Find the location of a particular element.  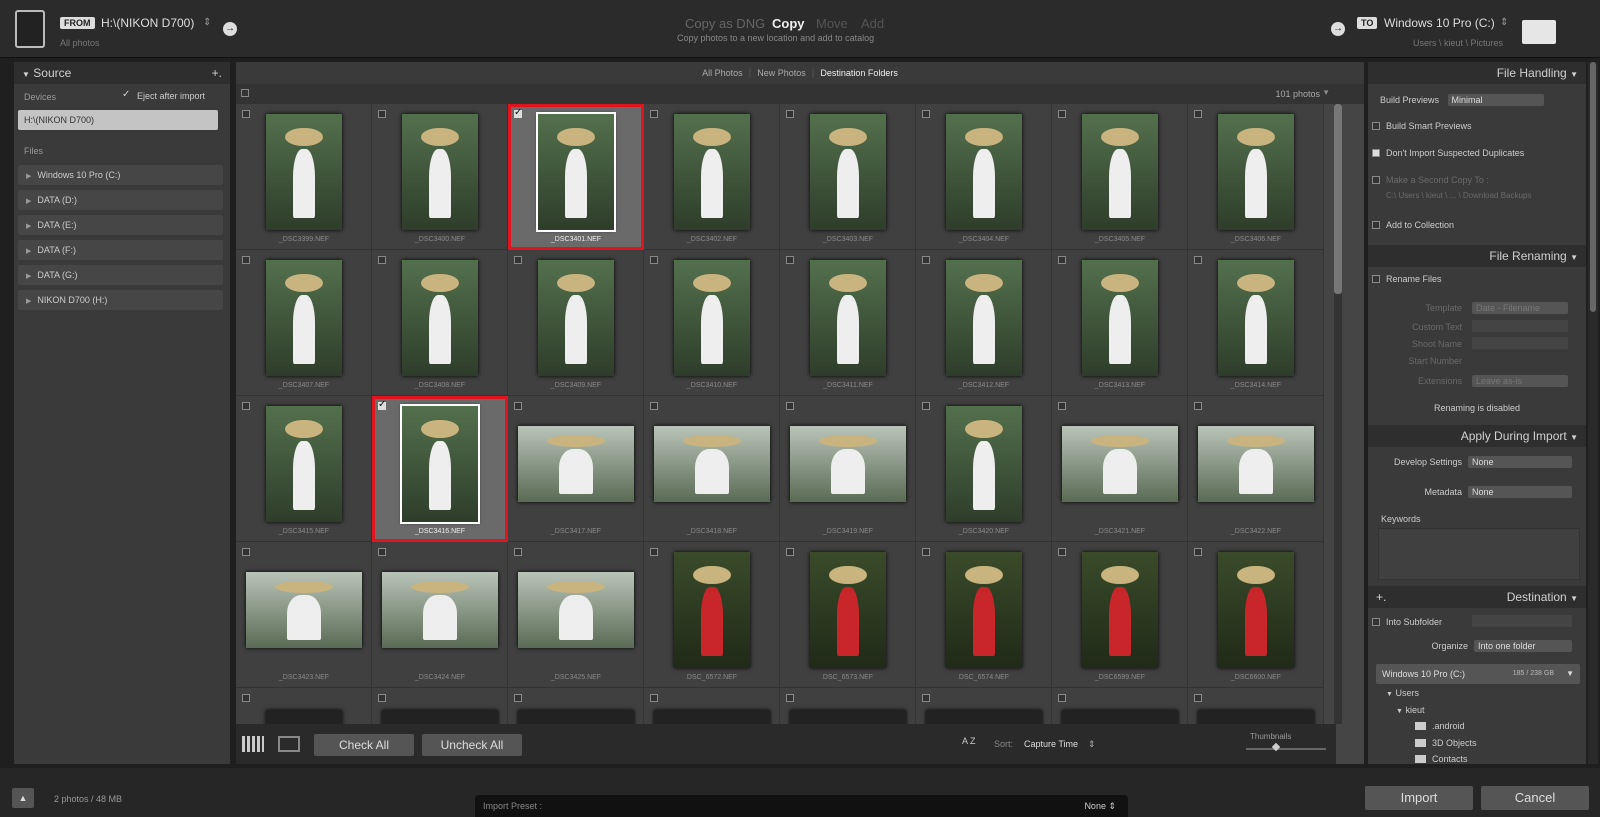

file-renaming-header: File Renaming ▼ is located at coordinates (1477, 256).